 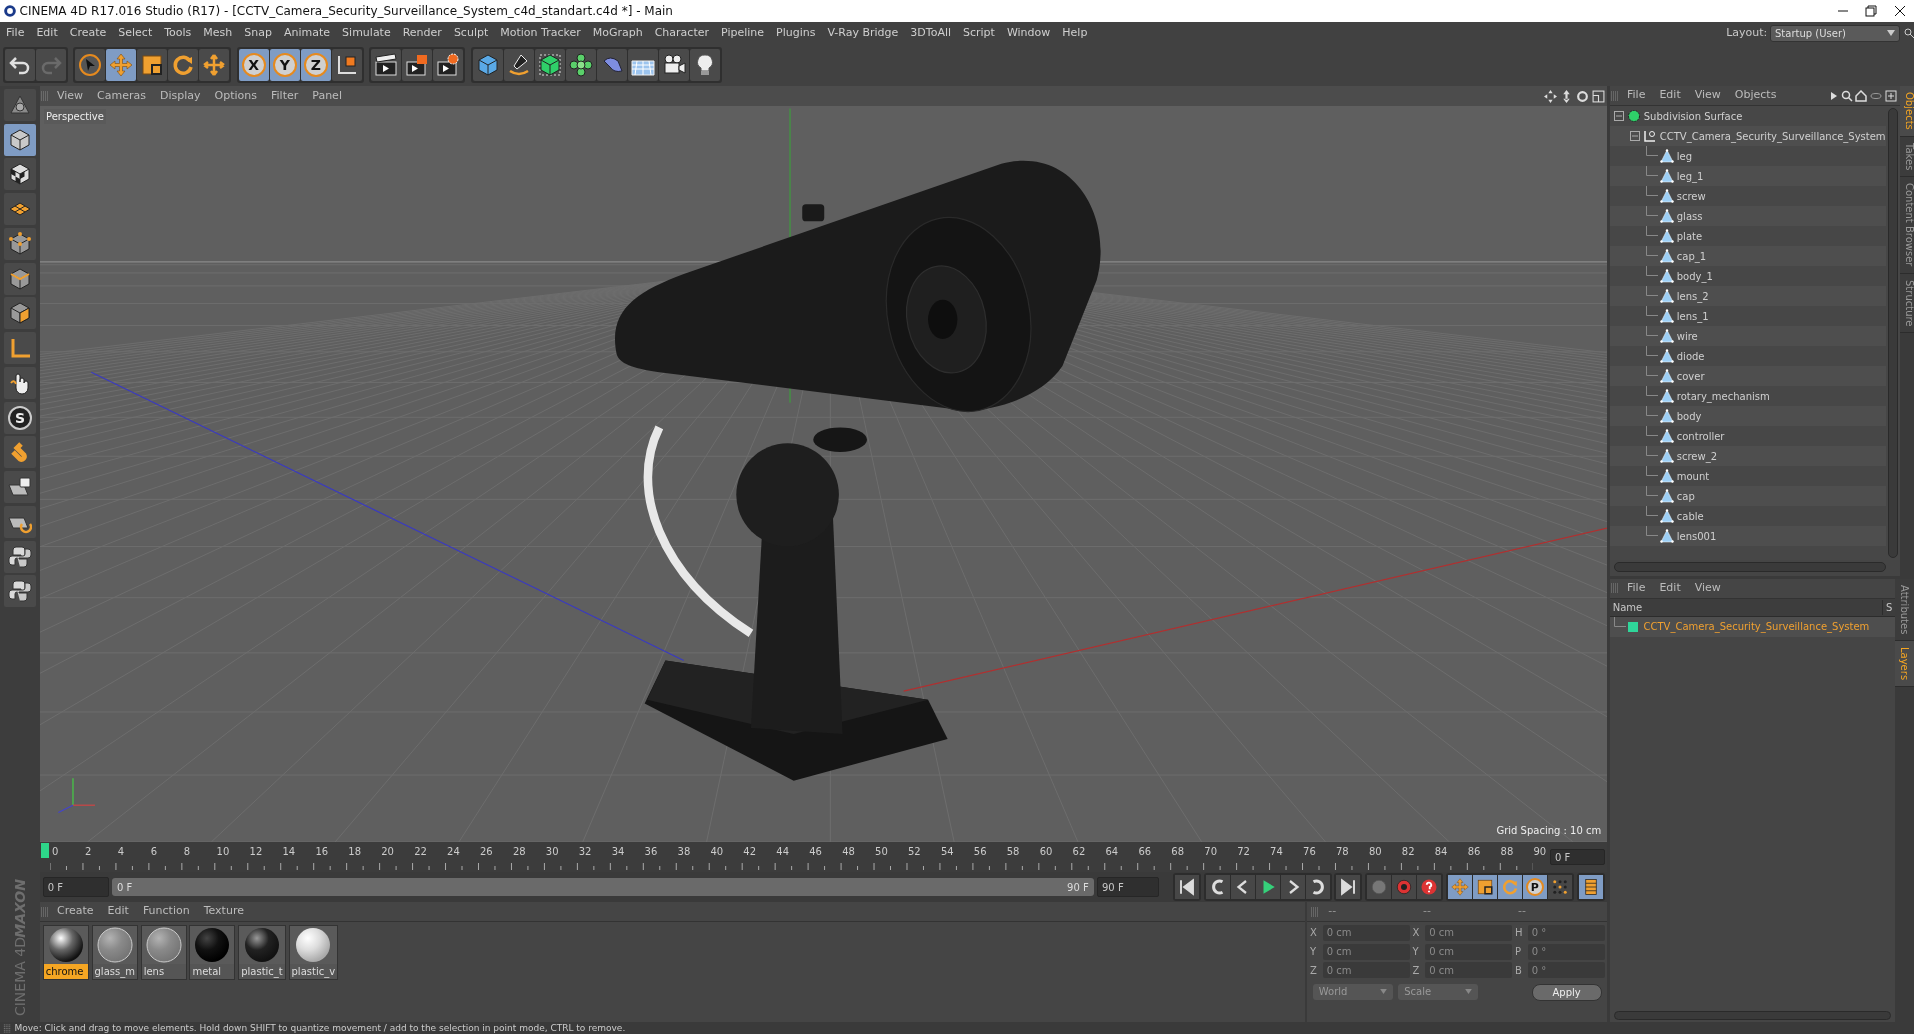 What do you see at coordinates (284, 65) in the screenshot?
I see `axis-lock-button: Y` at bounding box center [284, 65].